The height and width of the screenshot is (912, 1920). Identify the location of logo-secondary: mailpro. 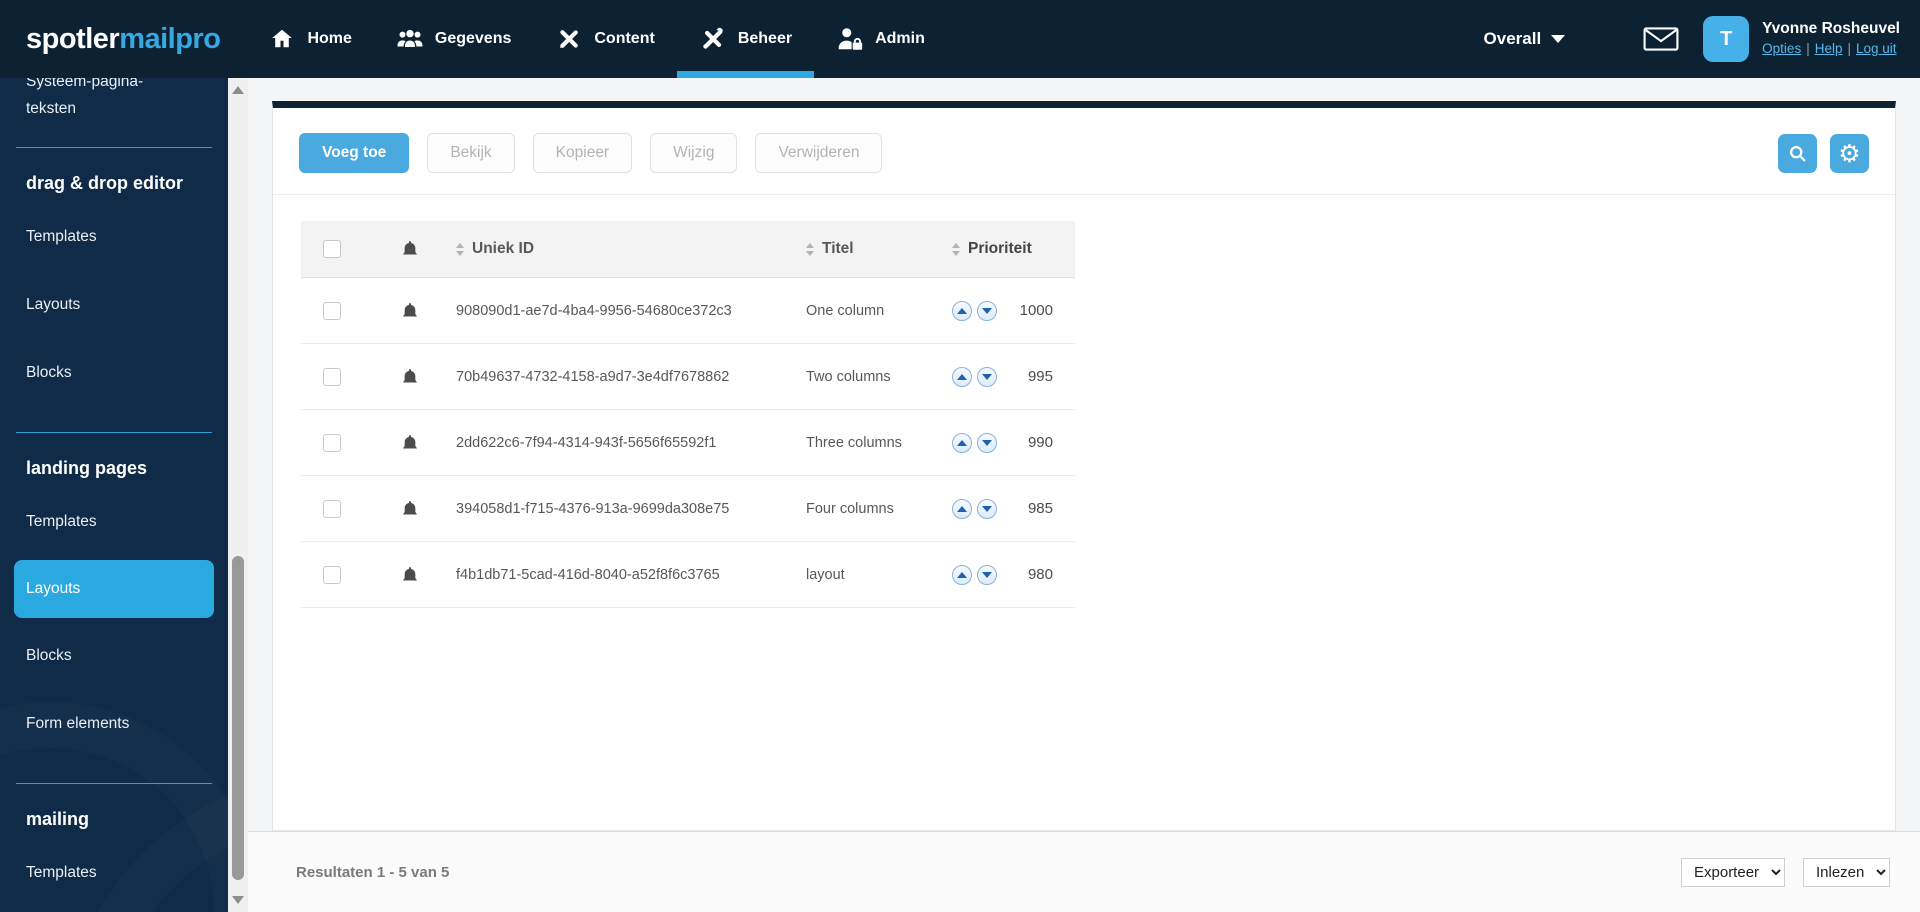
(170, 38).